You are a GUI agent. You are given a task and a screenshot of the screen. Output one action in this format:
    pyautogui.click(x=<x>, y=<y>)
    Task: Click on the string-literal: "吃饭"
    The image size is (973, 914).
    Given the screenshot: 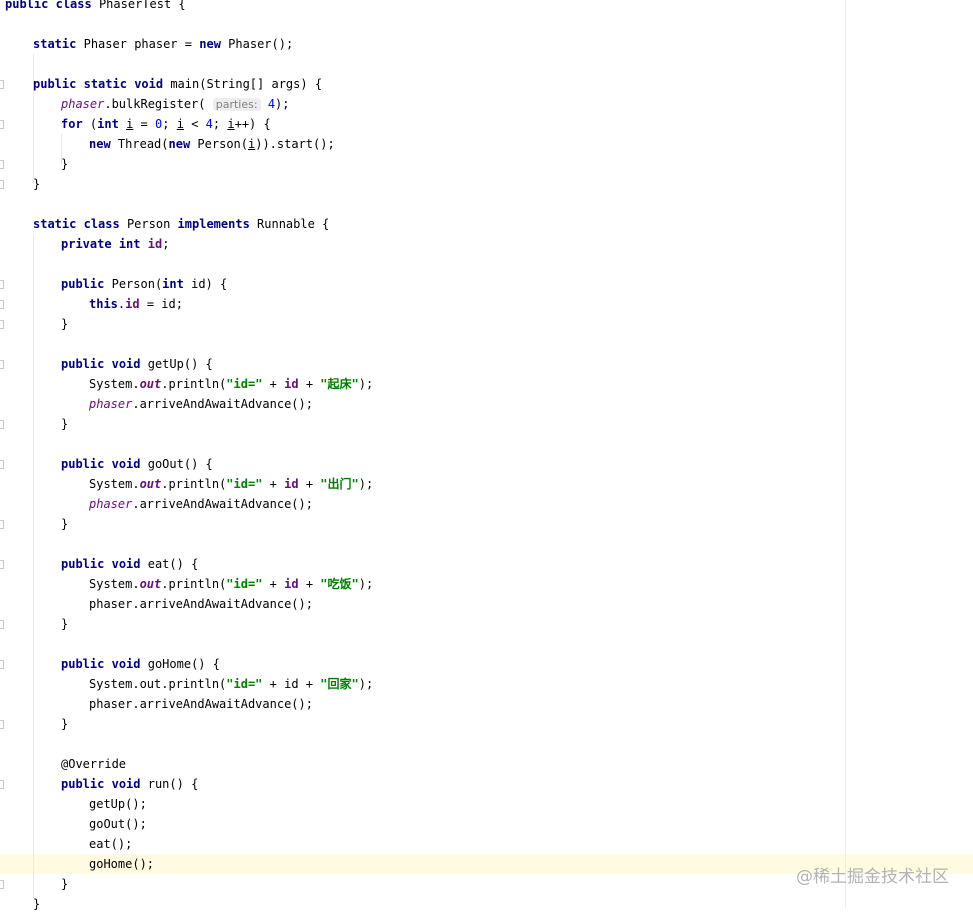 What is the action you would take?
    pyautogui.click(x=339, y=584)
    